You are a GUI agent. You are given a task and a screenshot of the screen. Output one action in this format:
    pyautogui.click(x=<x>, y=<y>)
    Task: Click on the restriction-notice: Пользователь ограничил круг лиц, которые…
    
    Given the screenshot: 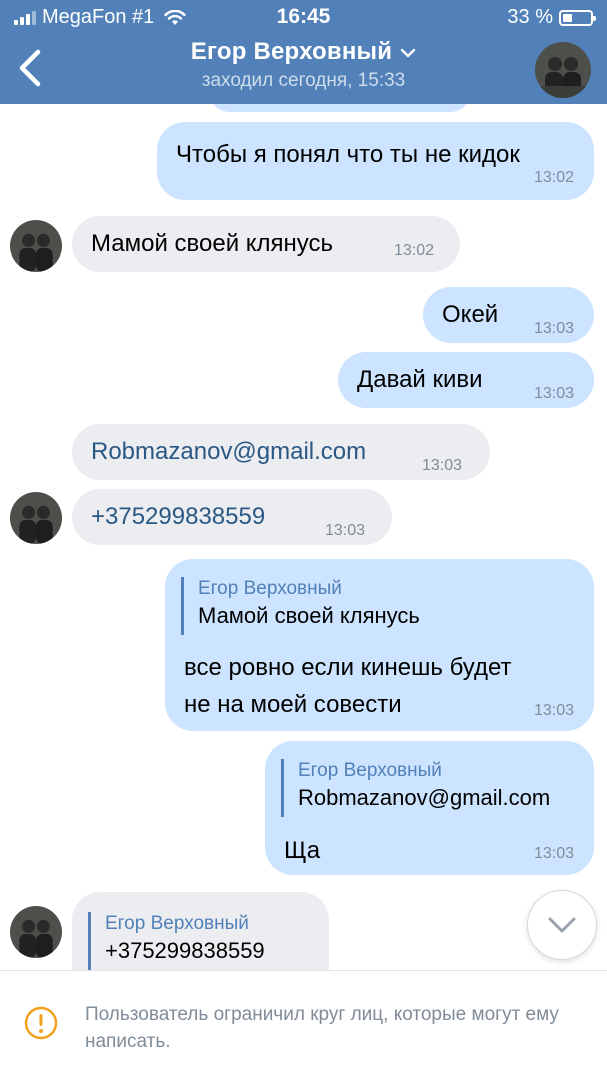 What is the action you would take?
    pyautogui.click(x=303, y=1025)
    